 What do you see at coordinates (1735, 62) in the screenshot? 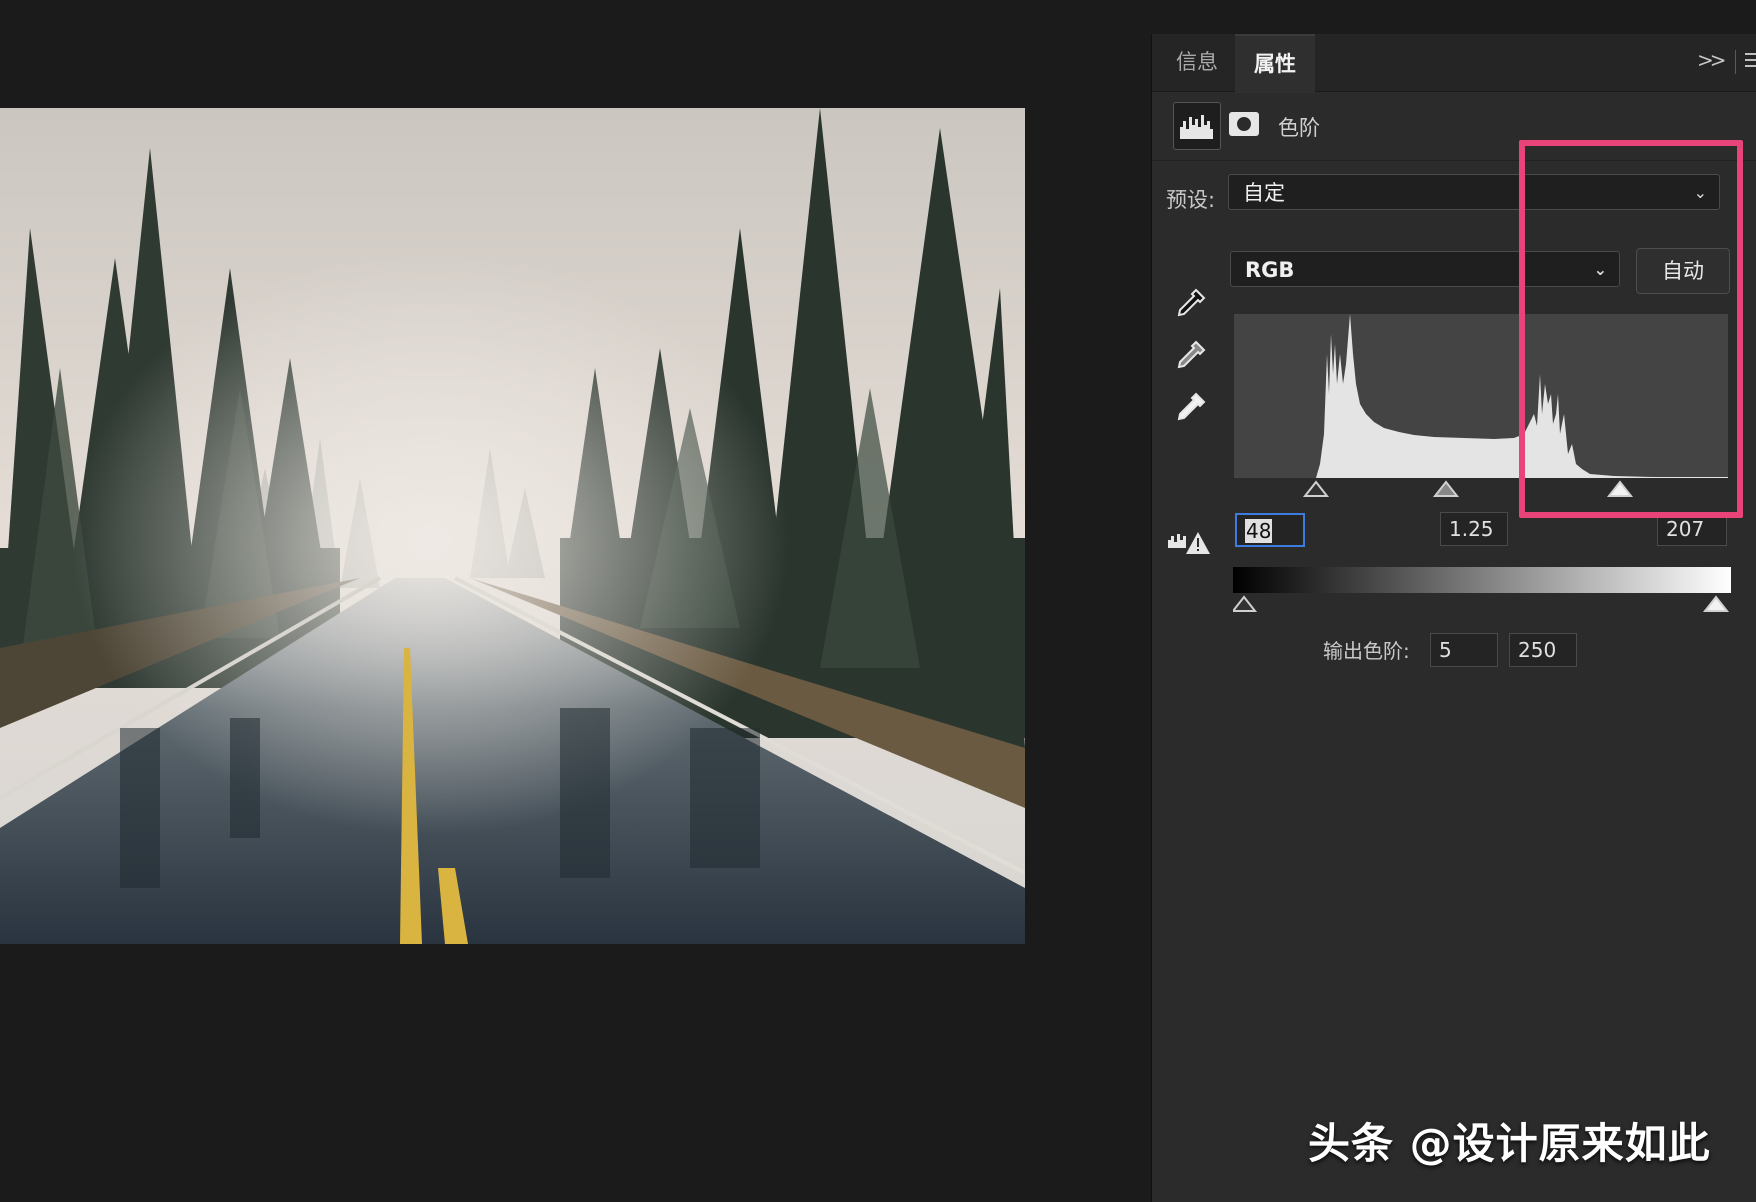
I see `divider` at bounding box center [1735, 62].